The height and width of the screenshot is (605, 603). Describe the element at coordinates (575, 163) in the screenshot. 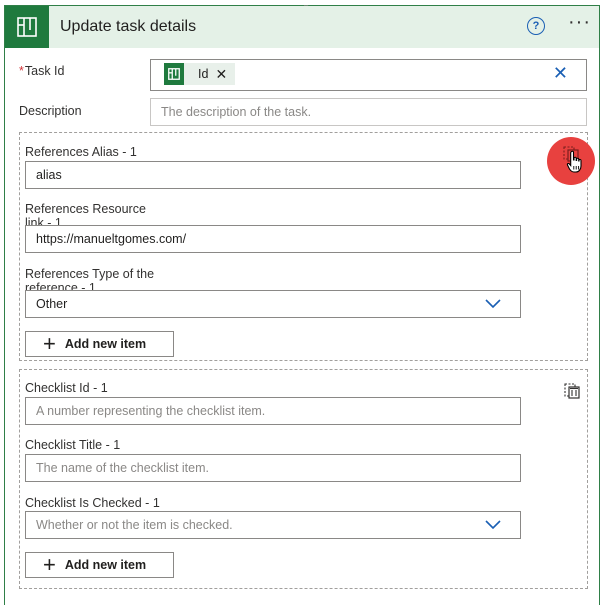

I see `hand-cursor-icon` at that location.